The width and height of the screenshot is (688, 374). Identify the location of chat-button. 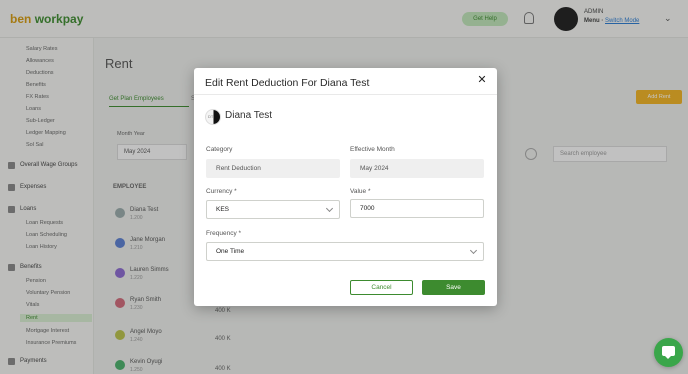
(668, 352).